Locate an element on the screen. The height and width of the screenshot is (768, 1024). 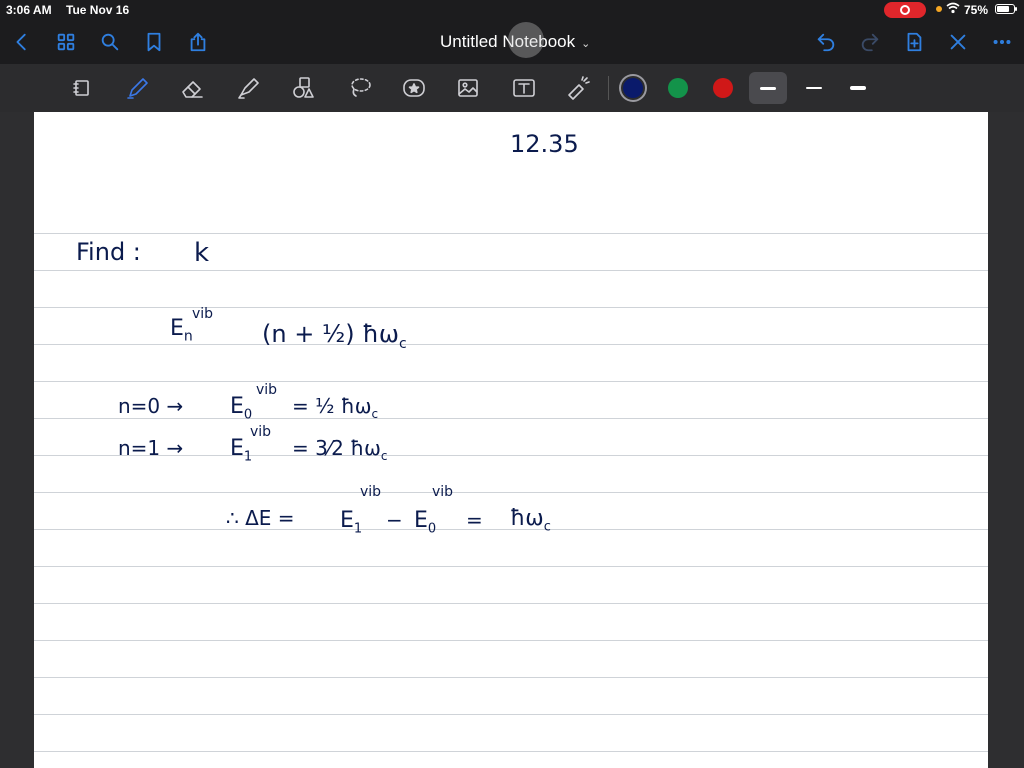
close-icon is located at coordinates (958, 42).